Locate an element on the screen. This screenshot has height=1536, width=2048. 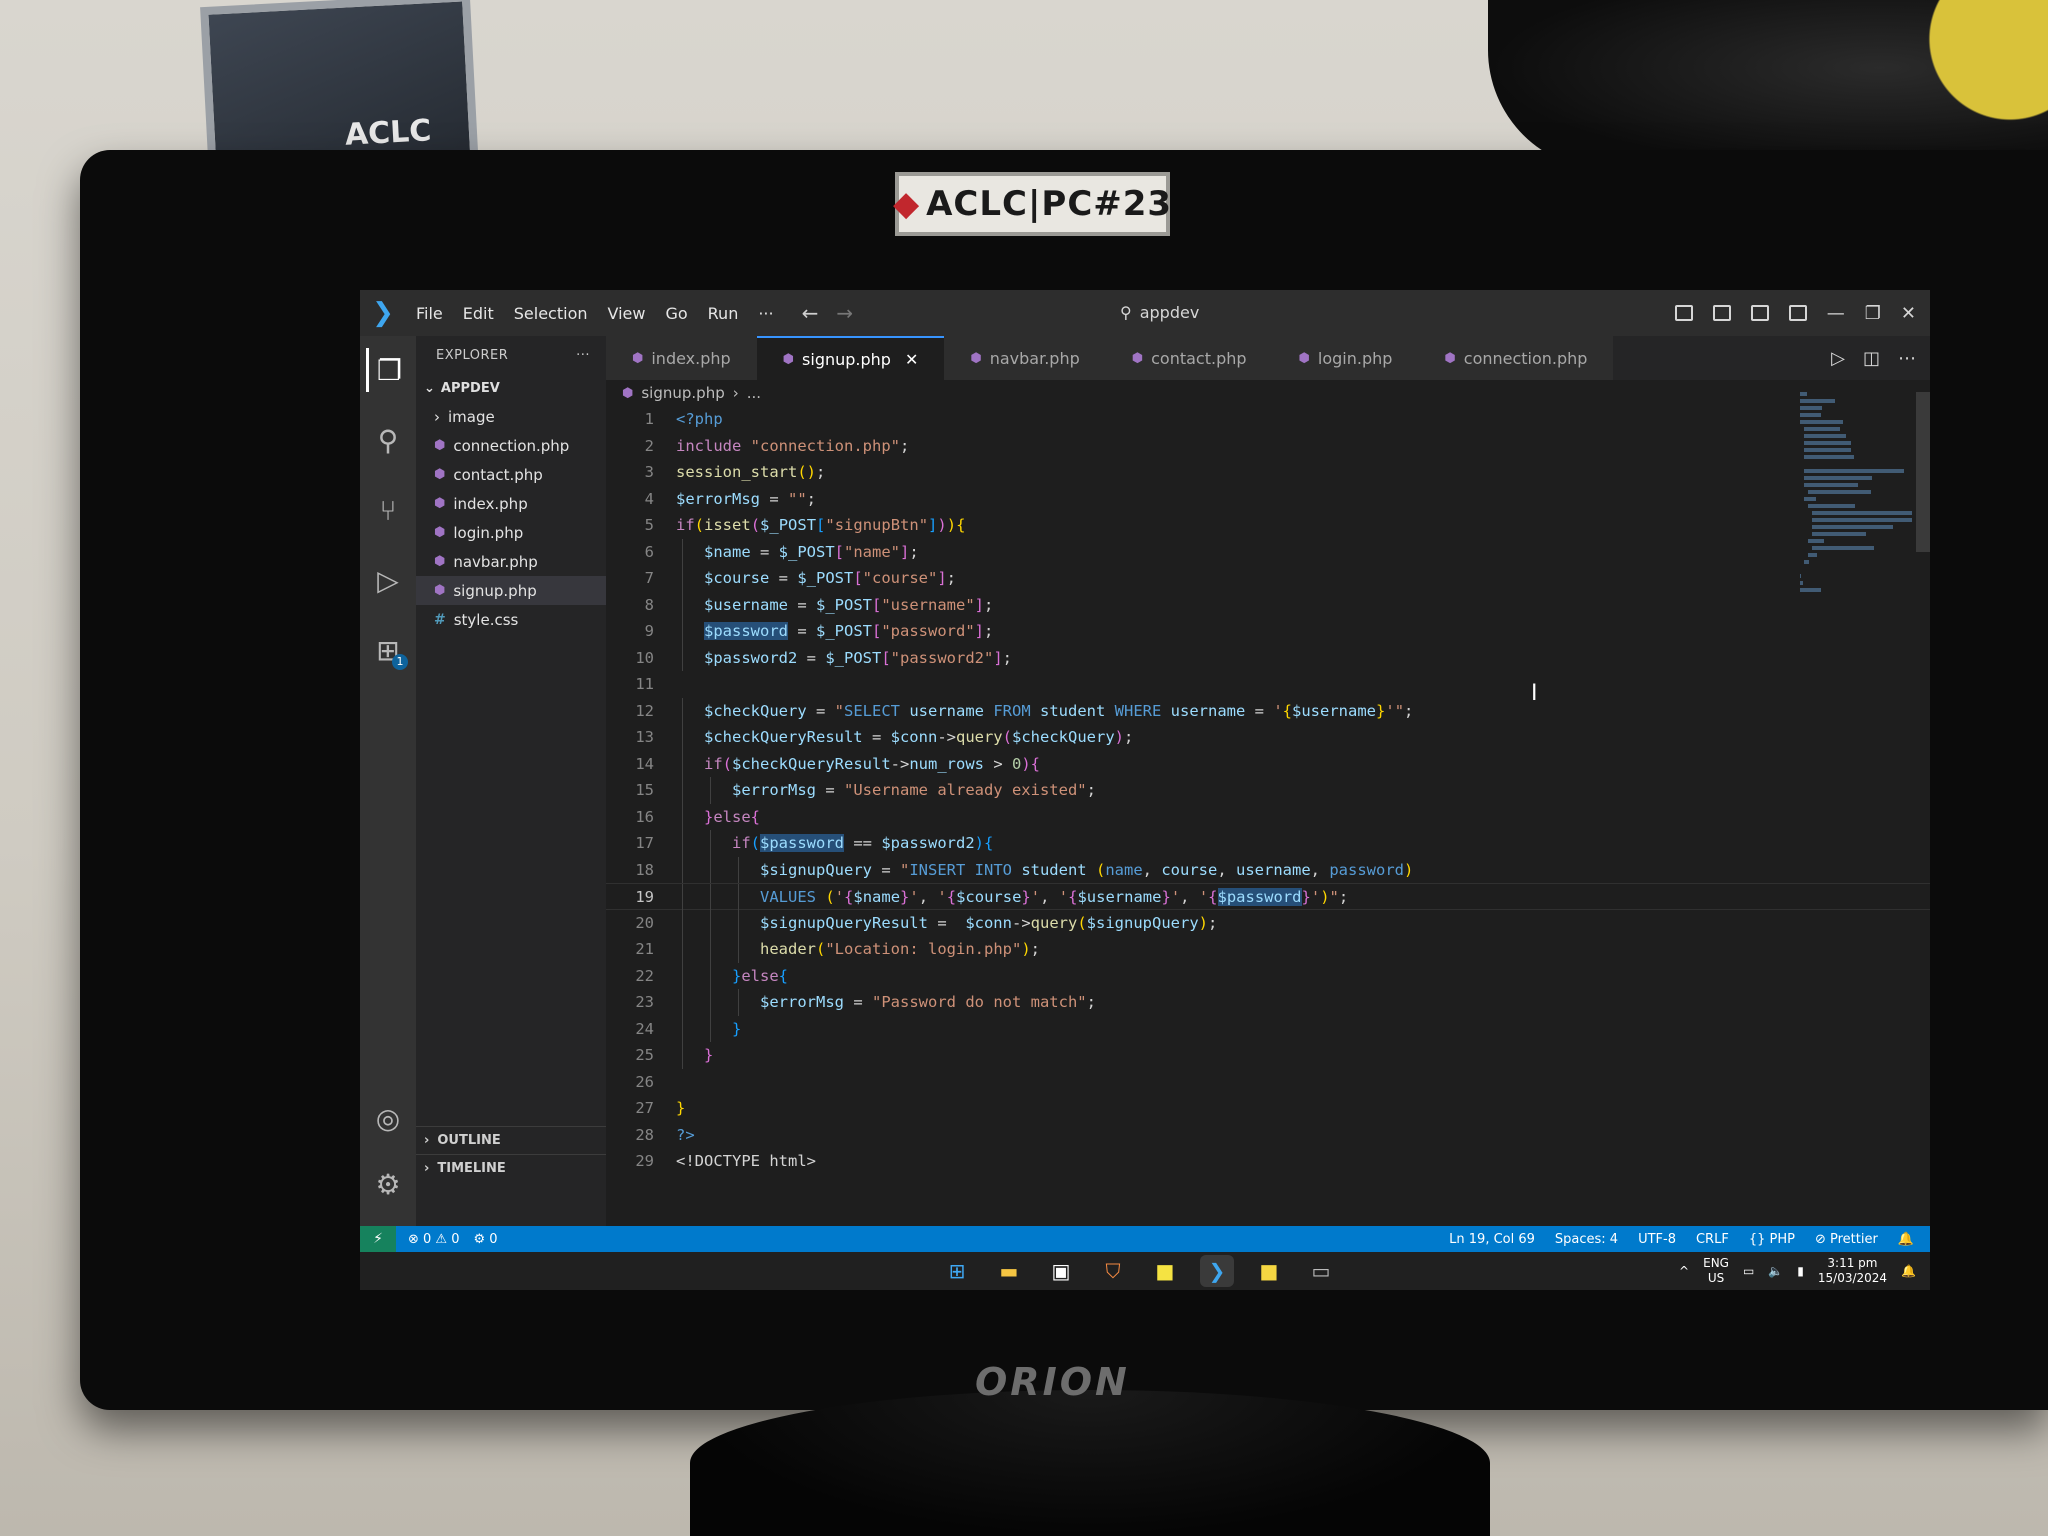
editor-more-icon: ⋯ is located at coordinates (1907, 358).